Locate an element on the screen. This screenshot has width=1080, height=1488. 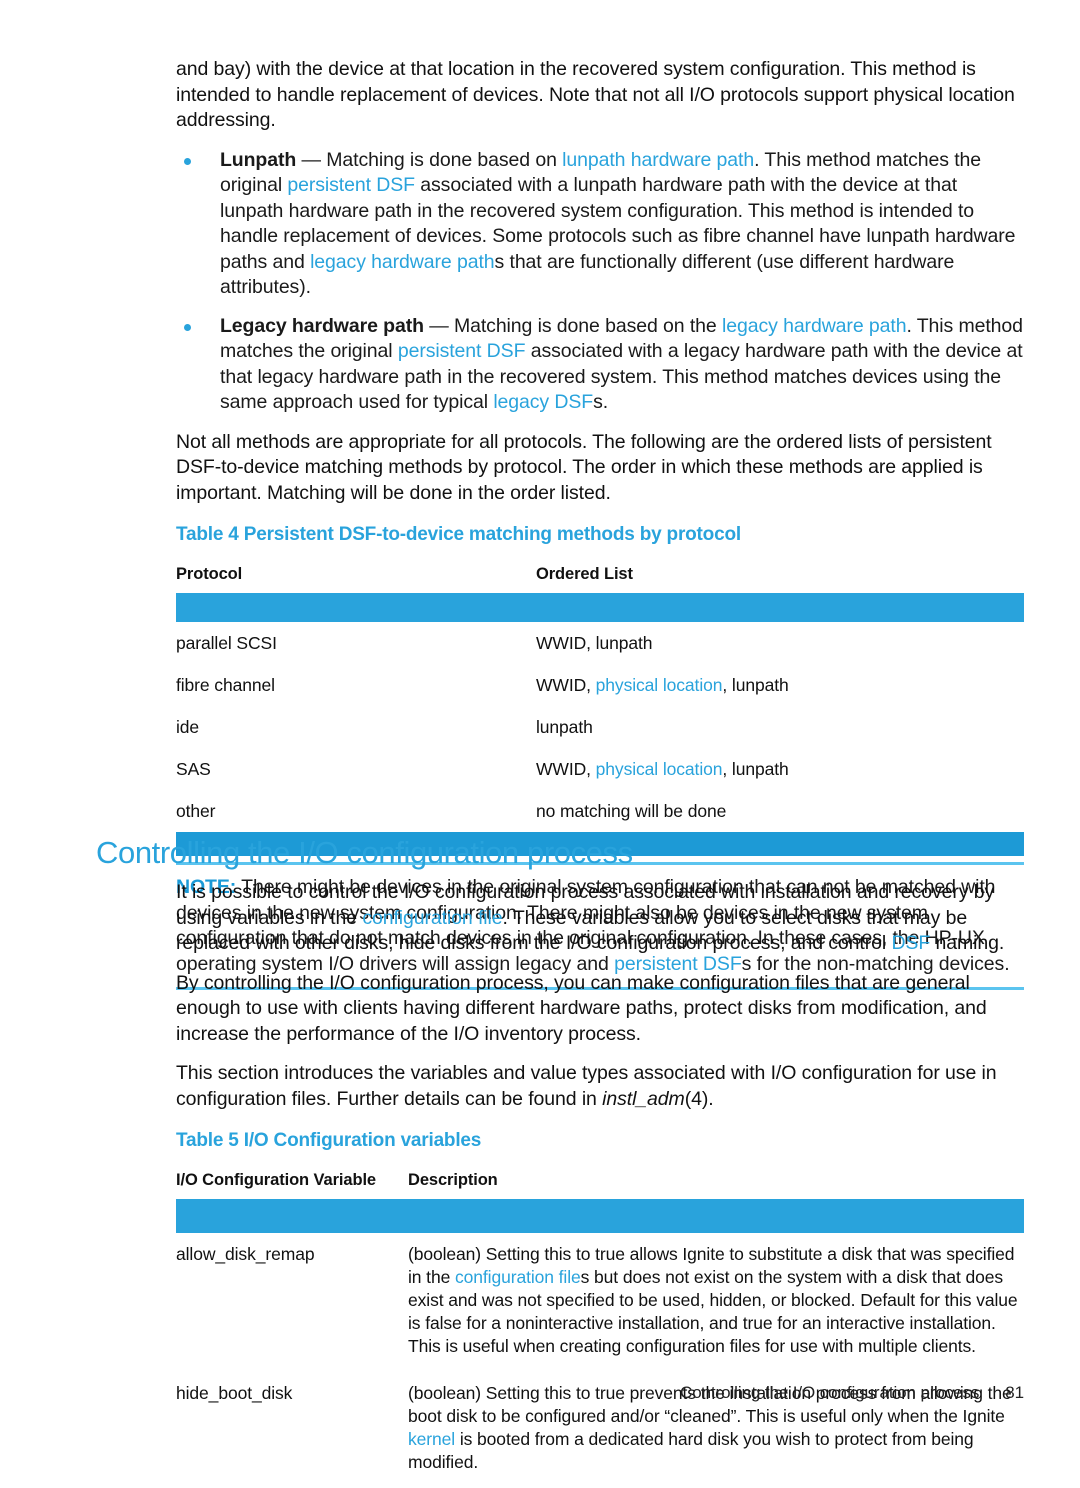
table4-cell-ordered-list: WWID, lunpath is located at coordinates (594, 642).